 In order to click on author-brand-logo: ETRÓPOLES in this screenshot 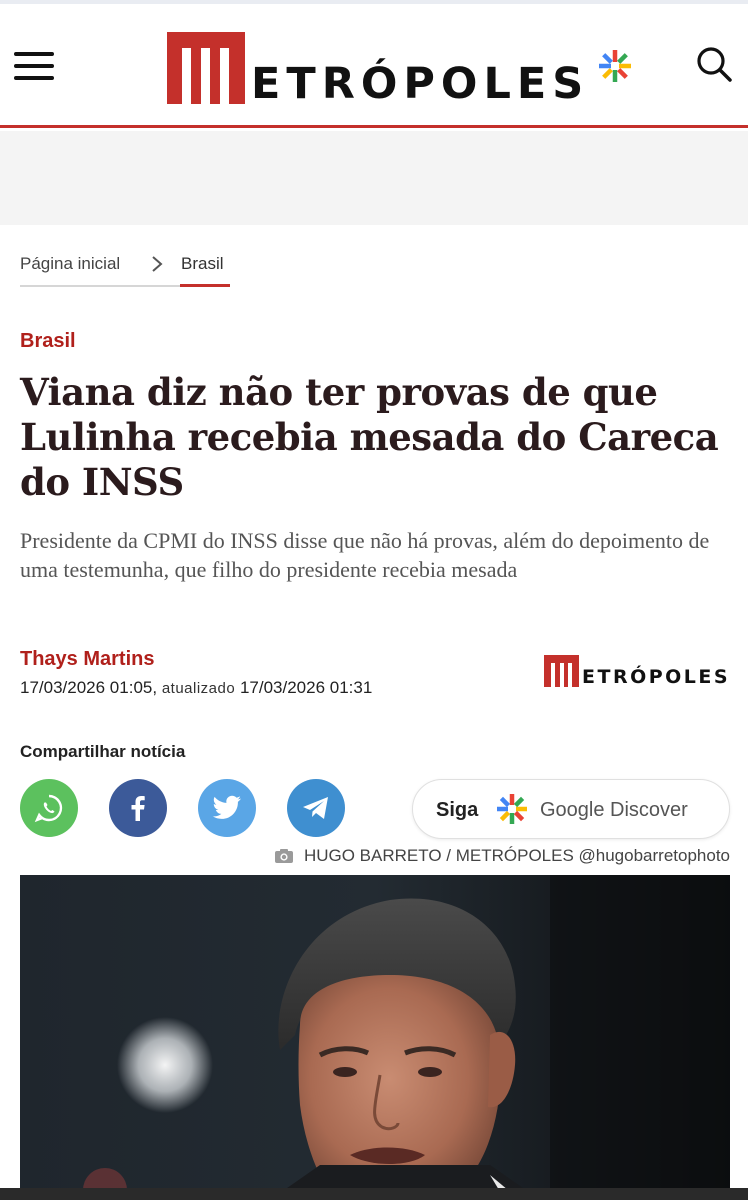, I will do `click(637, 670)`.